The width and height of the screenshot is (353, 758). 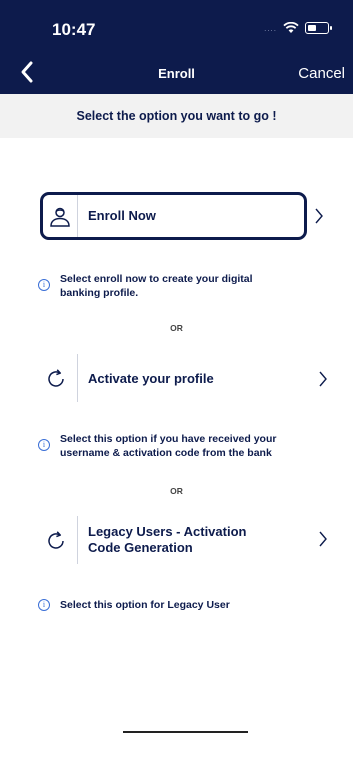 What do you see at coordinates (99, 293) in the screenshot?
I see `info-text-line: banking profile.` at bounding box center [99, 293].